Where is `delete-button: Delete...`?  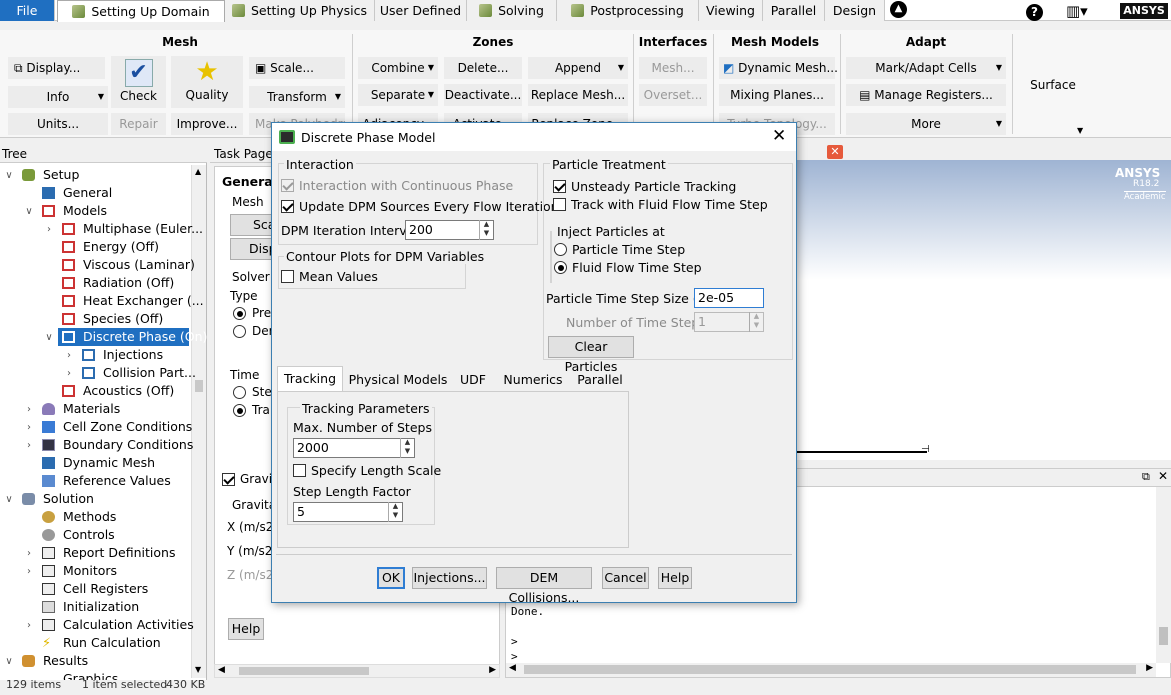 delete-button: Delete... is located at coordinates (483, 68).